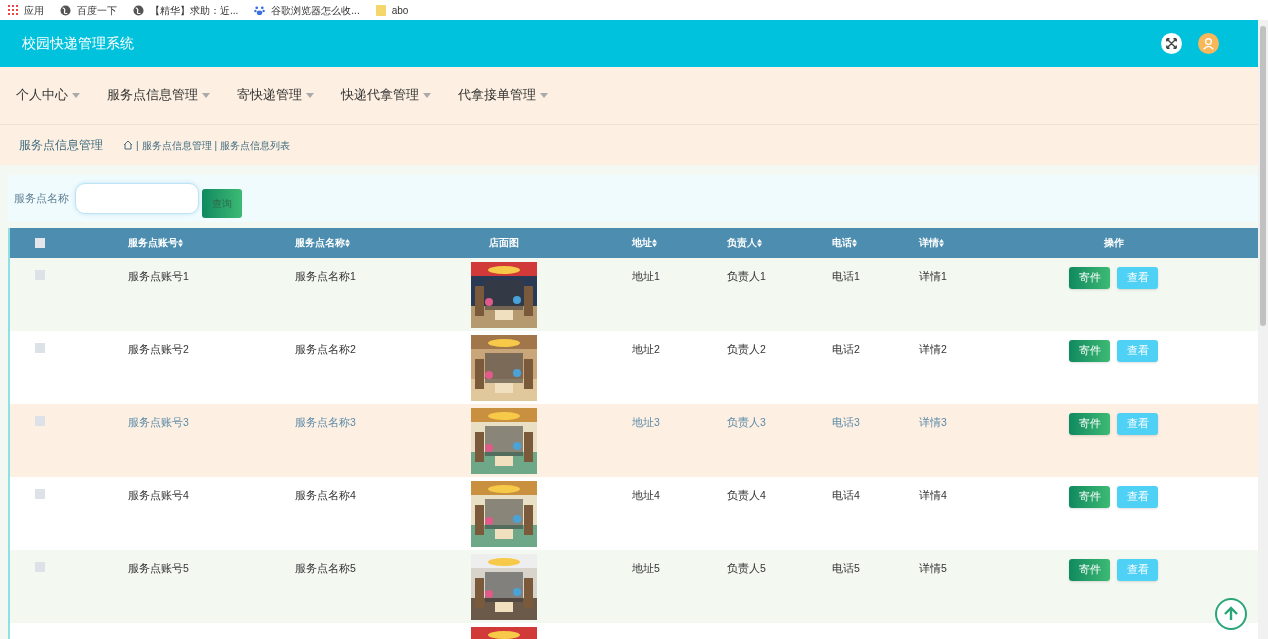 The image size is (1268, 639). What do you see at coordinates (931, 243) in the screenshot?
I see `column-header: 详情` at bounding box center [931, 243].